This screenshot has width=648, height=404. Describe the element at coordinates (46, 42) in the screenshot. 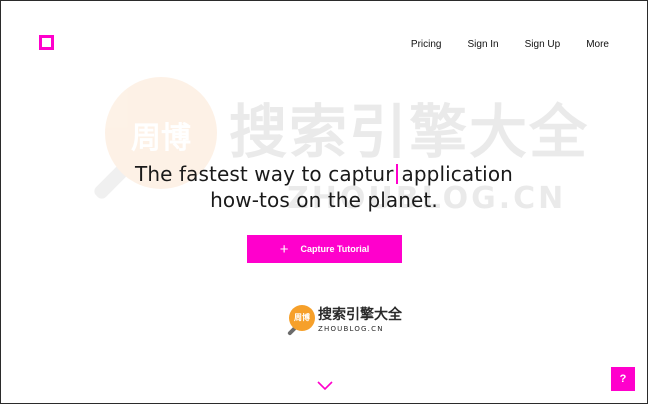

I see `square-outline-icon` at that location.